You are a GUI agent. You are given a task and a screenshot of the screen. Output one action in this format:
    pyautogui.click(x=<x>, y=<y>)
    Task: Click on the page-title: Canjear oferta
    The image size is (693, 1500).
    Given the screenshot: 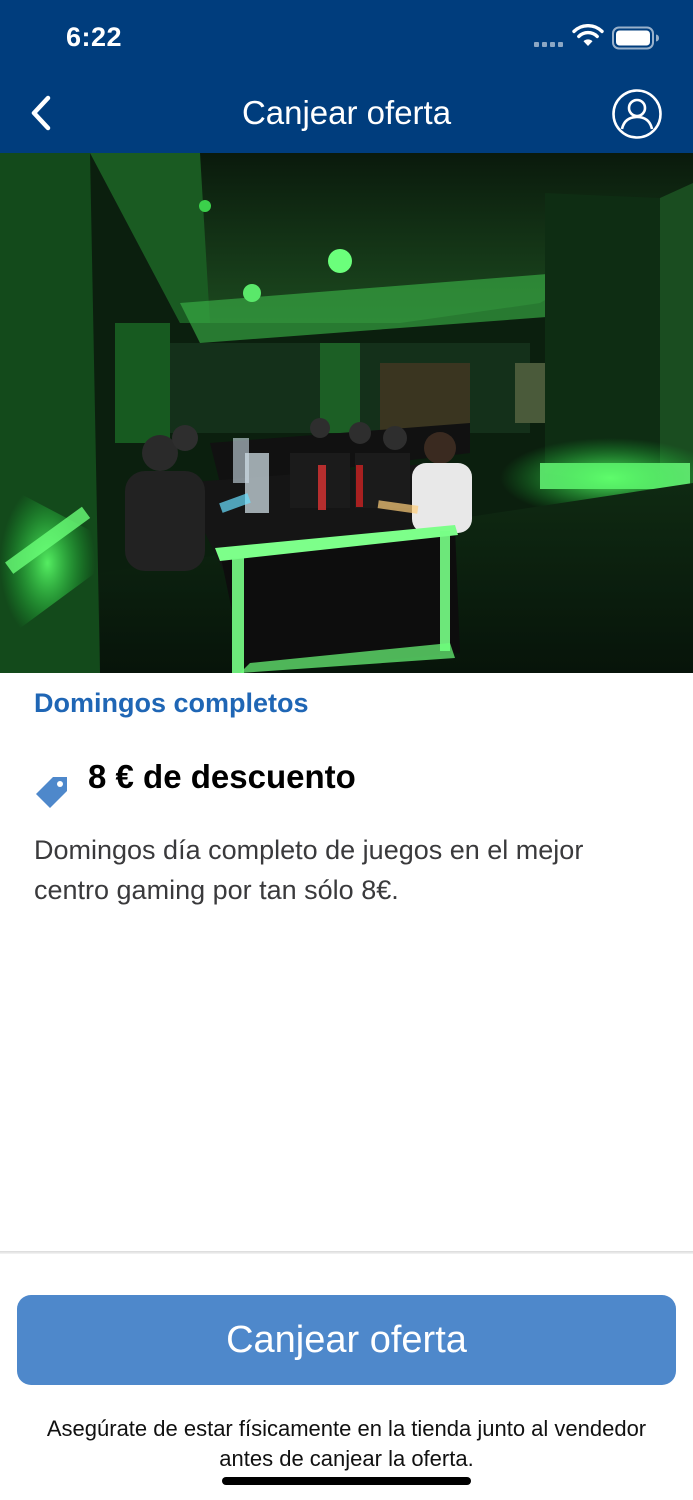 What is the action you would take?
    pyautogui.click(x=346, y=112)
    